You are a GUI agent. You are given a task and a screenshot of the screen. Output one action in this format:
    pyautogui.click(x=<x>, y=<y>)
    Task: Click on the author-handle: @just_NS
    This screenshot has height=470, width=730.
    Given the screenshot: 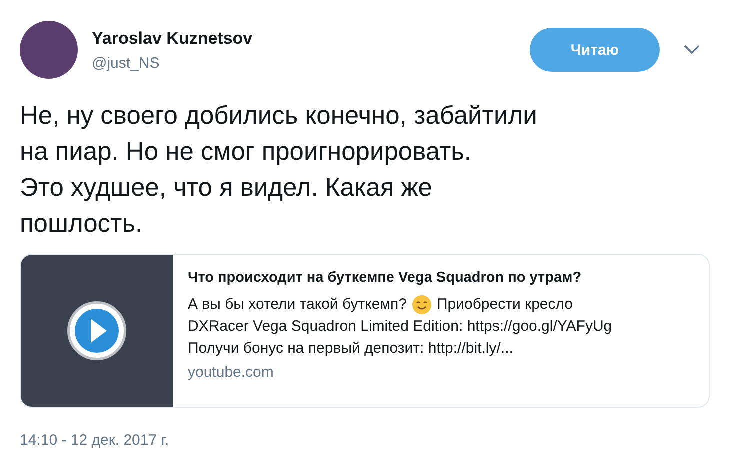 What is the action you would take?
    pyautogui.click(x=311, y=63)
    